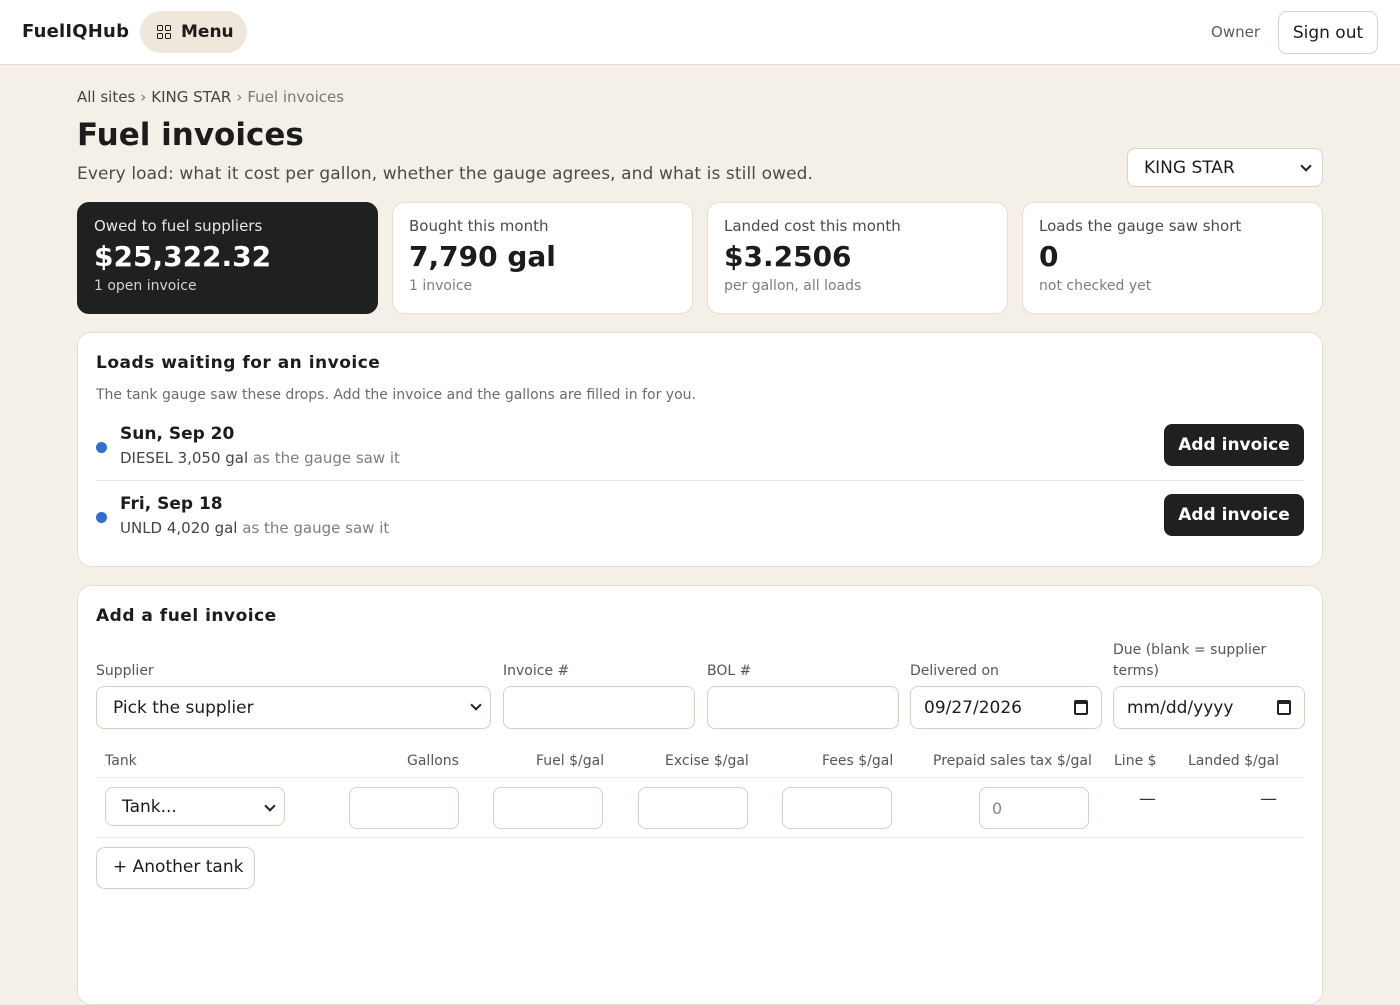 This screenshot has width=1400, height=1005. What do you see at coordinates (179, 528) in the screenshot?
I see `load-gallons: UNLD 4,020 gal` at bounding box center [179, 528].